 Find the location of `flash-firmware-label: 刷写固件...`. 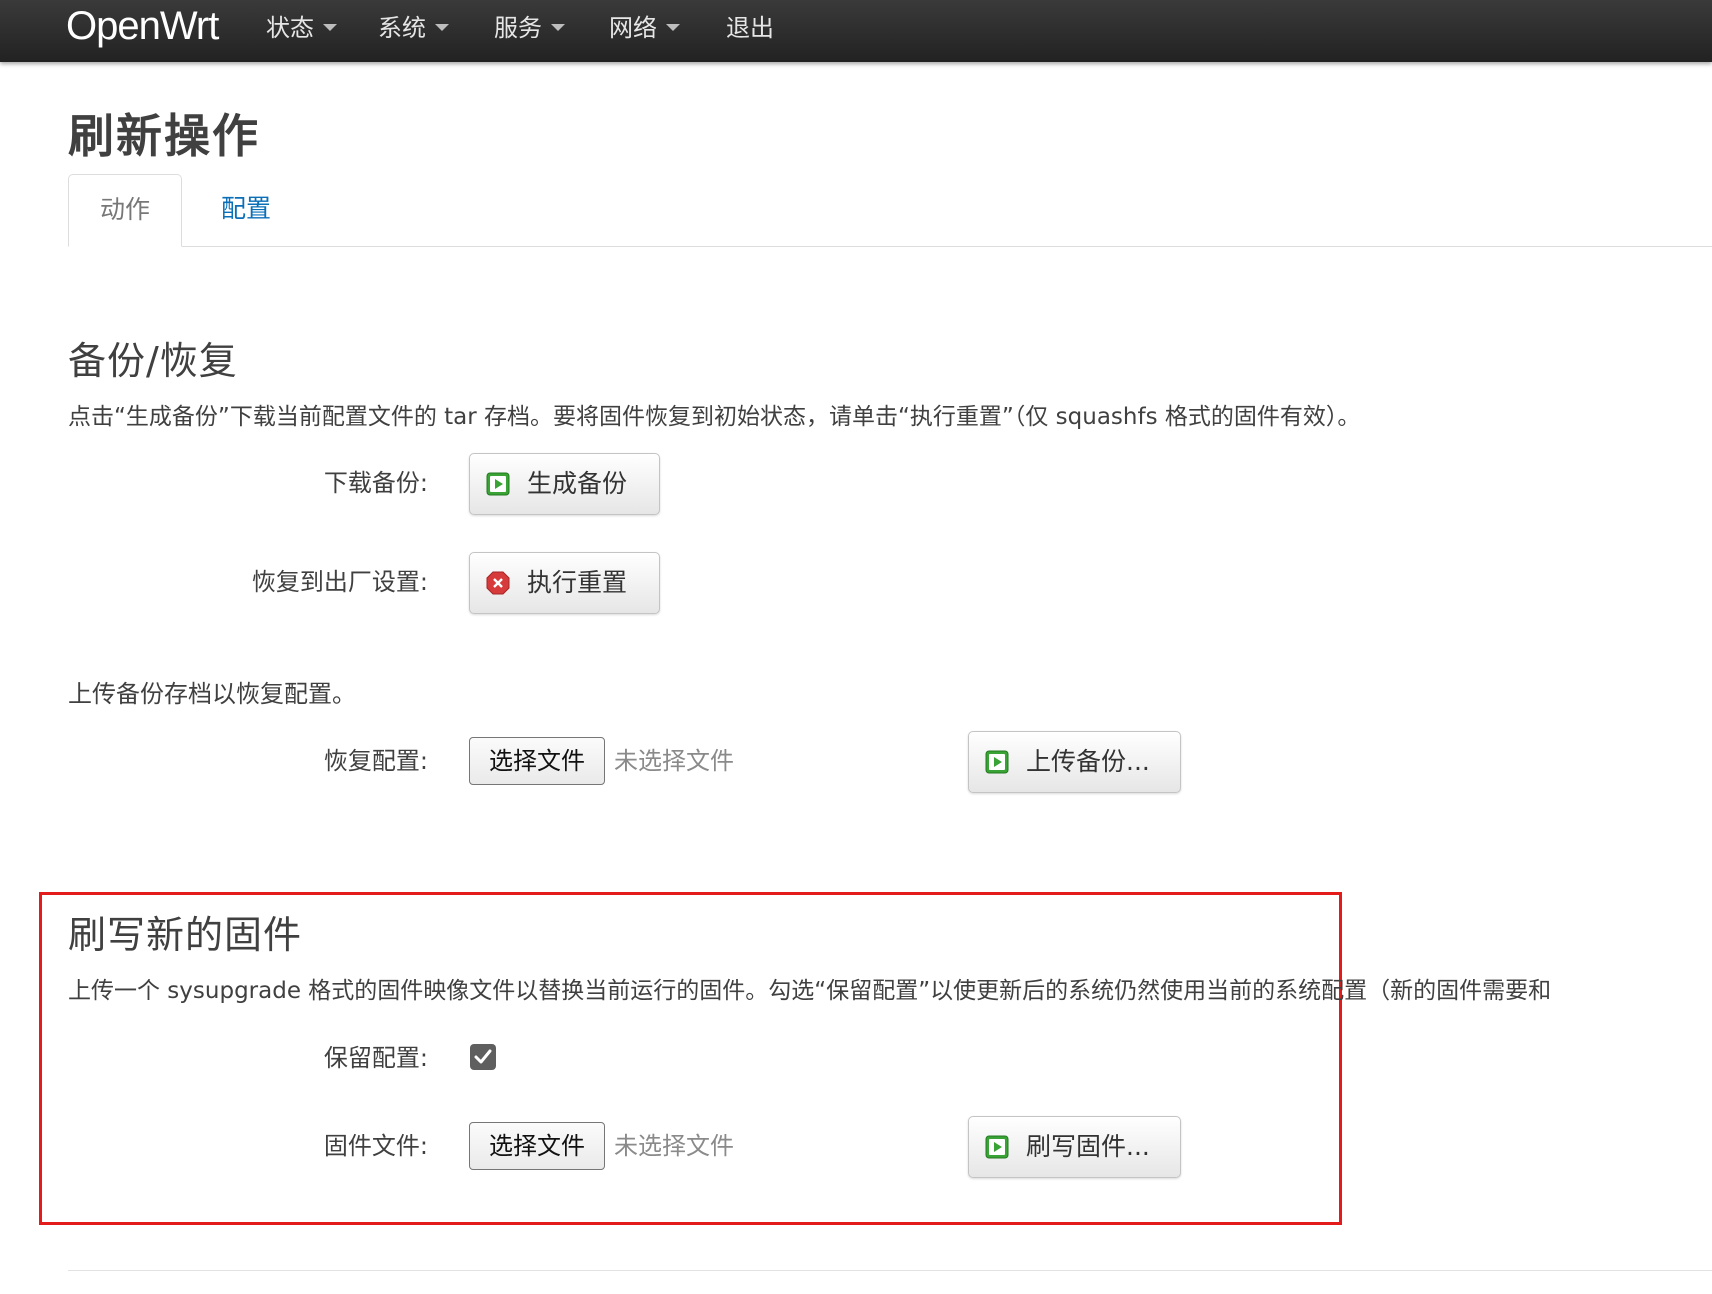

flash-firmware-label: 刷写固件... is located at coordinates (1088, 1146).